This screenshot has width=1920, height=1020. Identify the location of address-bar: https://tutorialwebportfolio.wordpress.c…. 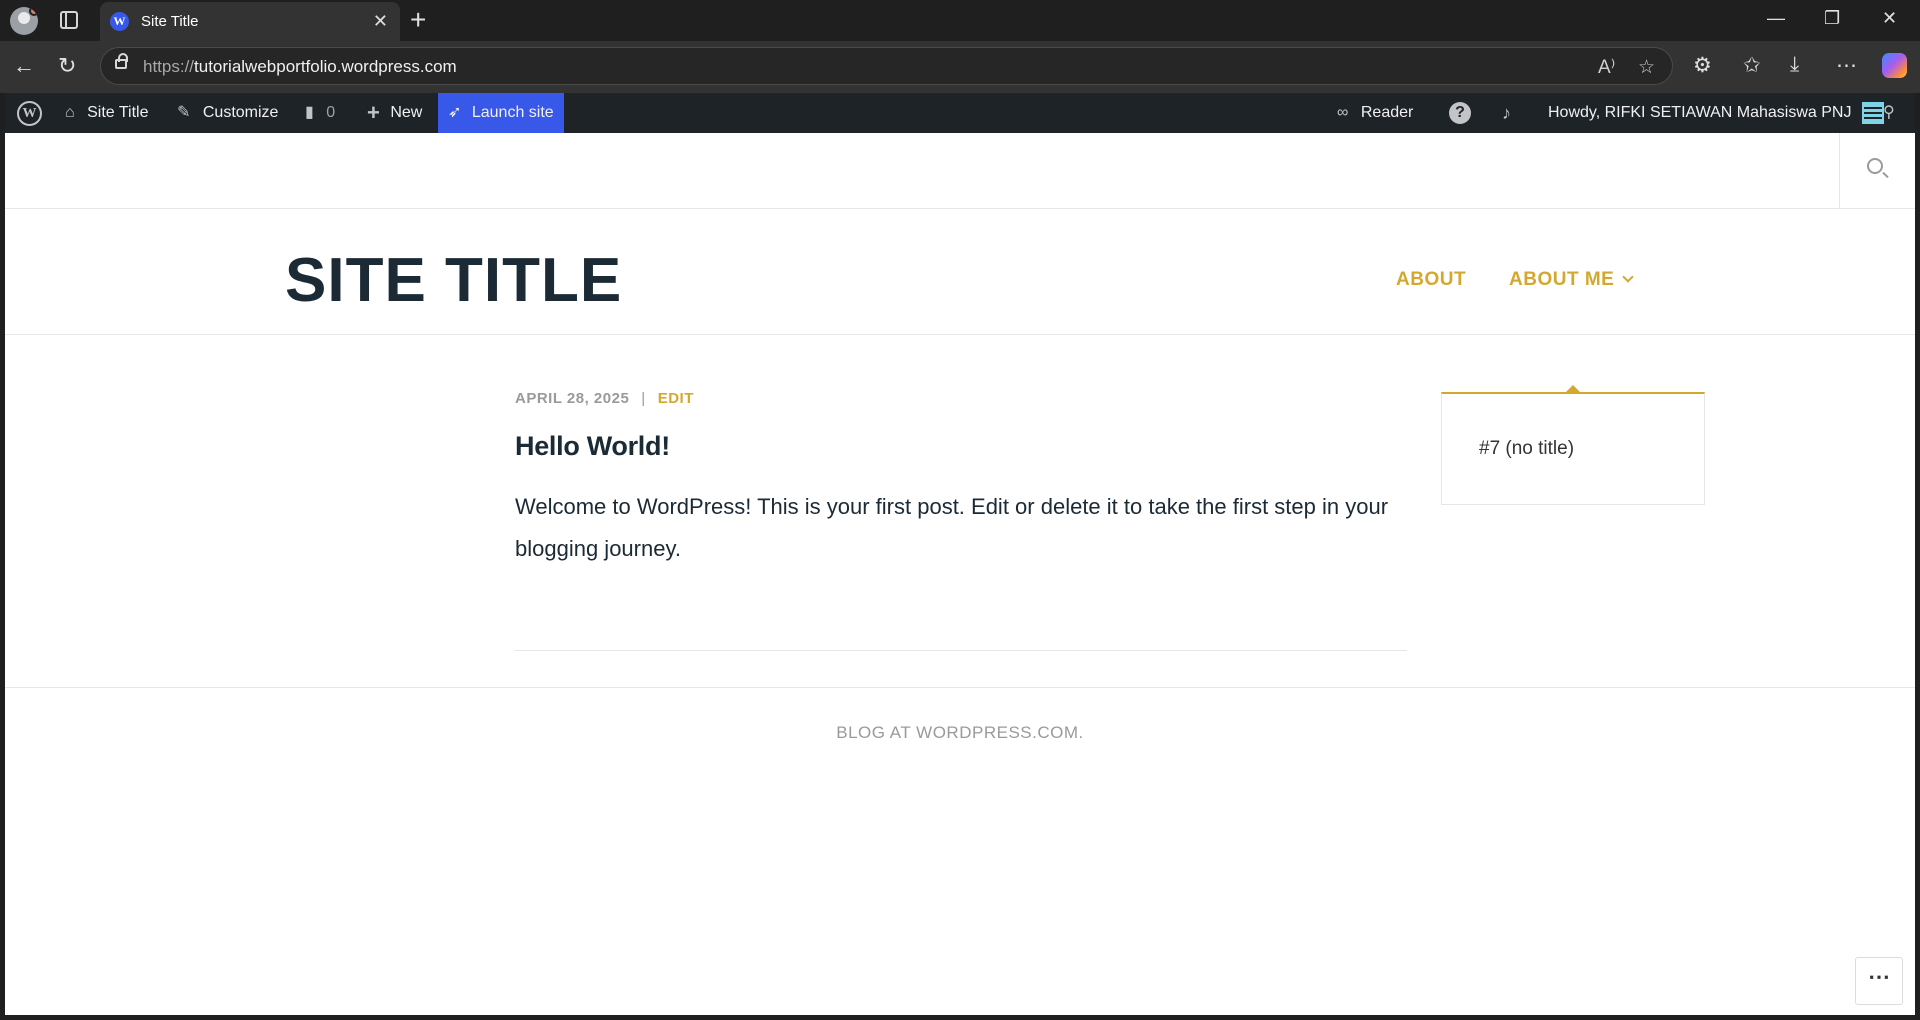
(886, 66).